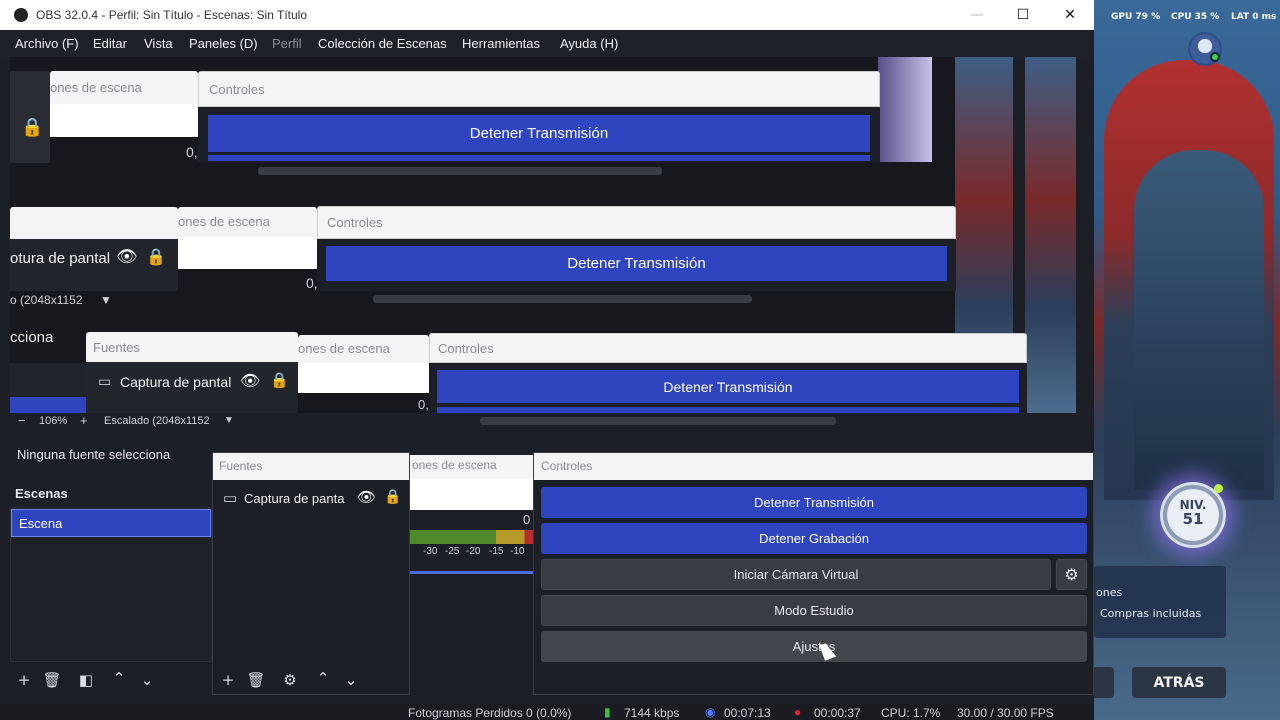  What do you see at coordinates (32, 127) in the screenshot?
I see `level1-lock-icon: 🔒` at bounding box center [32, 127].